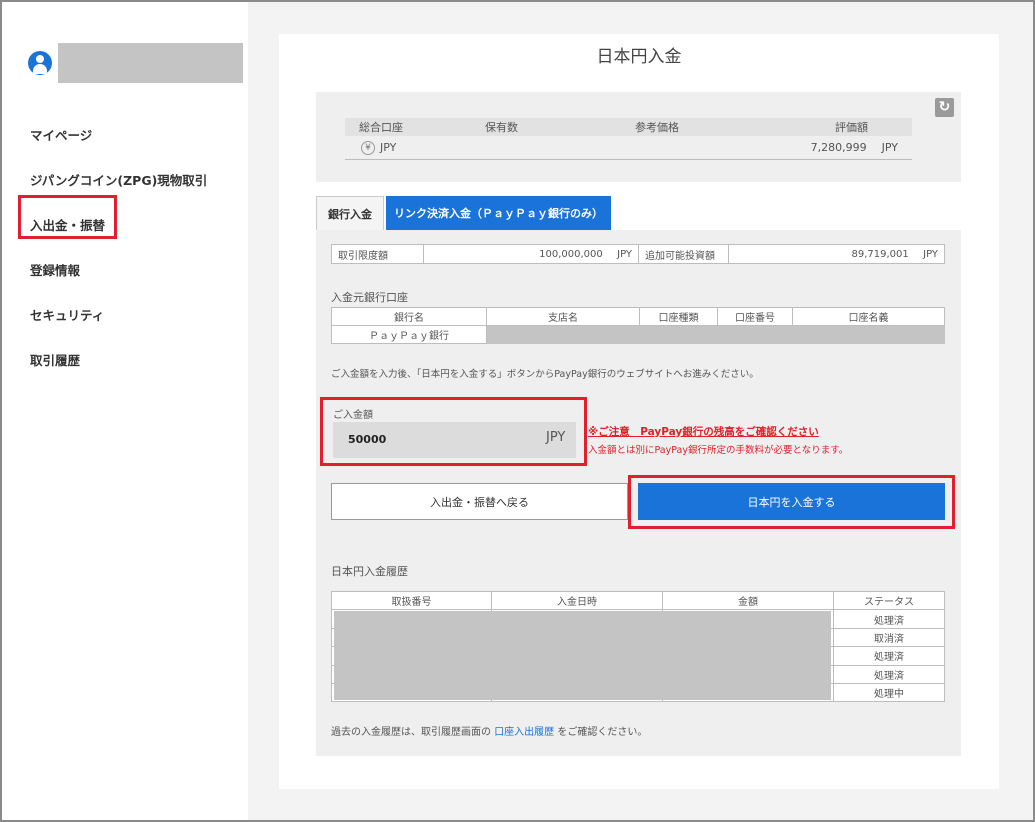 This screenshot has height=822, width=1035. Describe the element at coordinates (67, 217) in the screenshot. I see `highlight-box-sidebar` at that location.